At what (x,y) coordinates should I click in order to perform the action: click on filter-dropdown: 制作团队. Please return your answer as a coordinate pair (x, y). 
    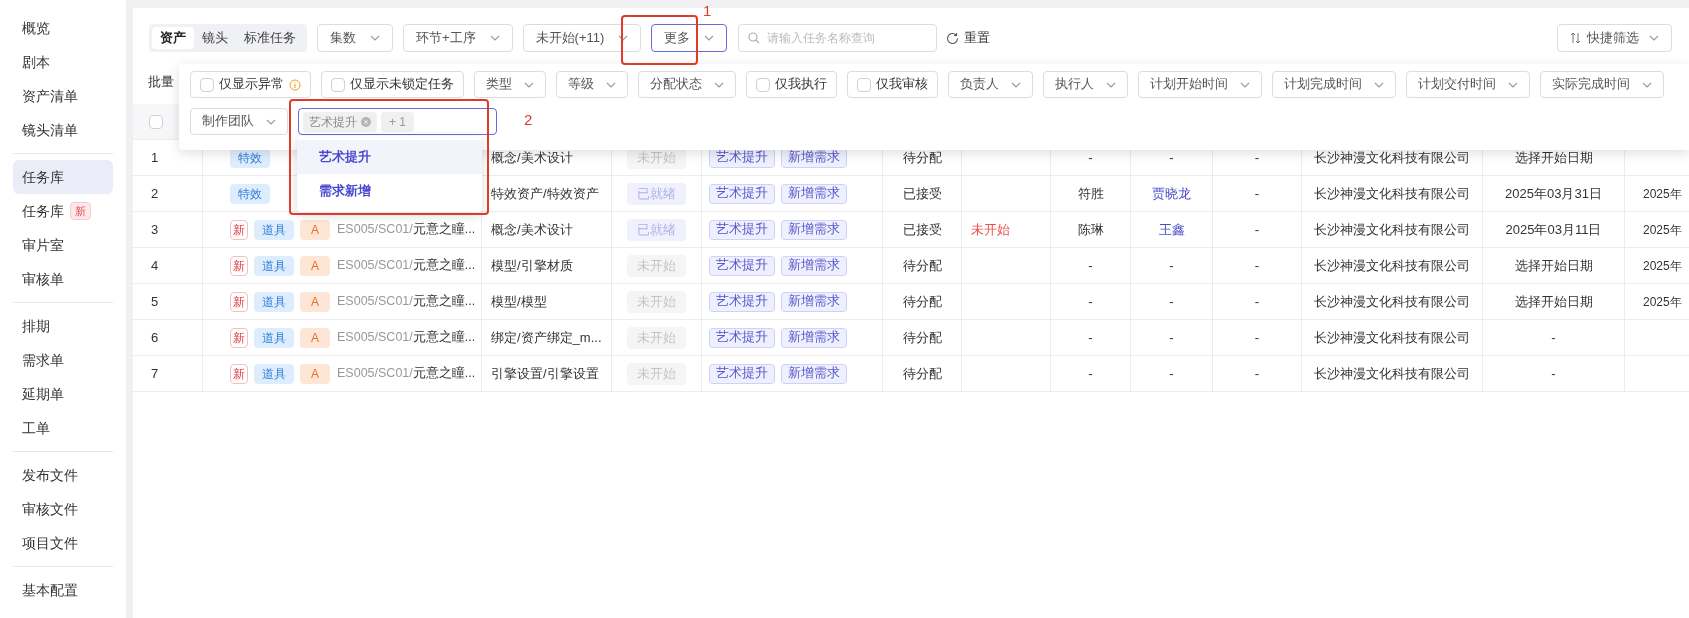
    Looking at the image, I should click on (239, 121).